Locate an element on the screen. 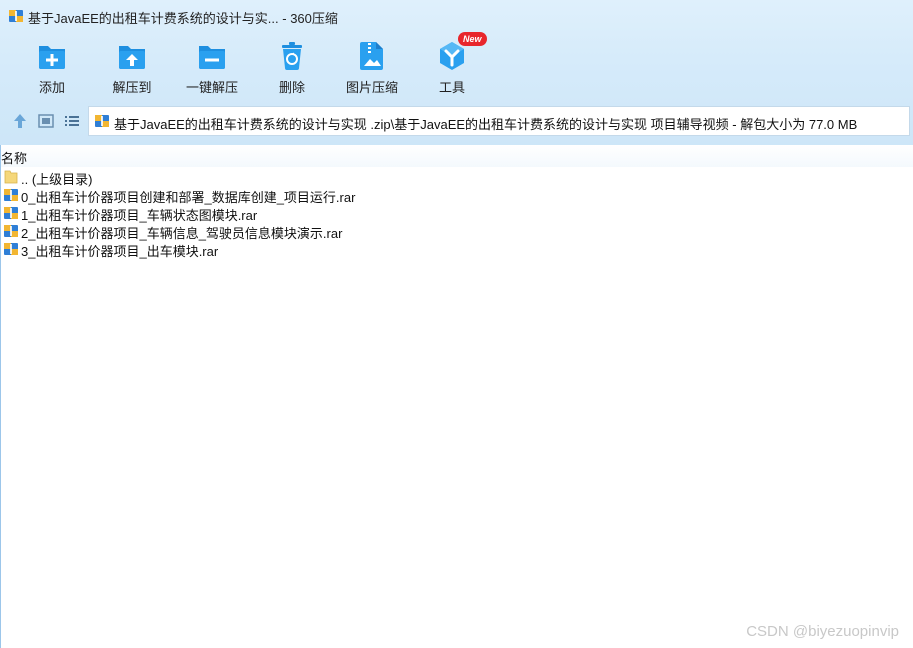  extract-to-label: 解压到 is located at coordinates (132, 87).